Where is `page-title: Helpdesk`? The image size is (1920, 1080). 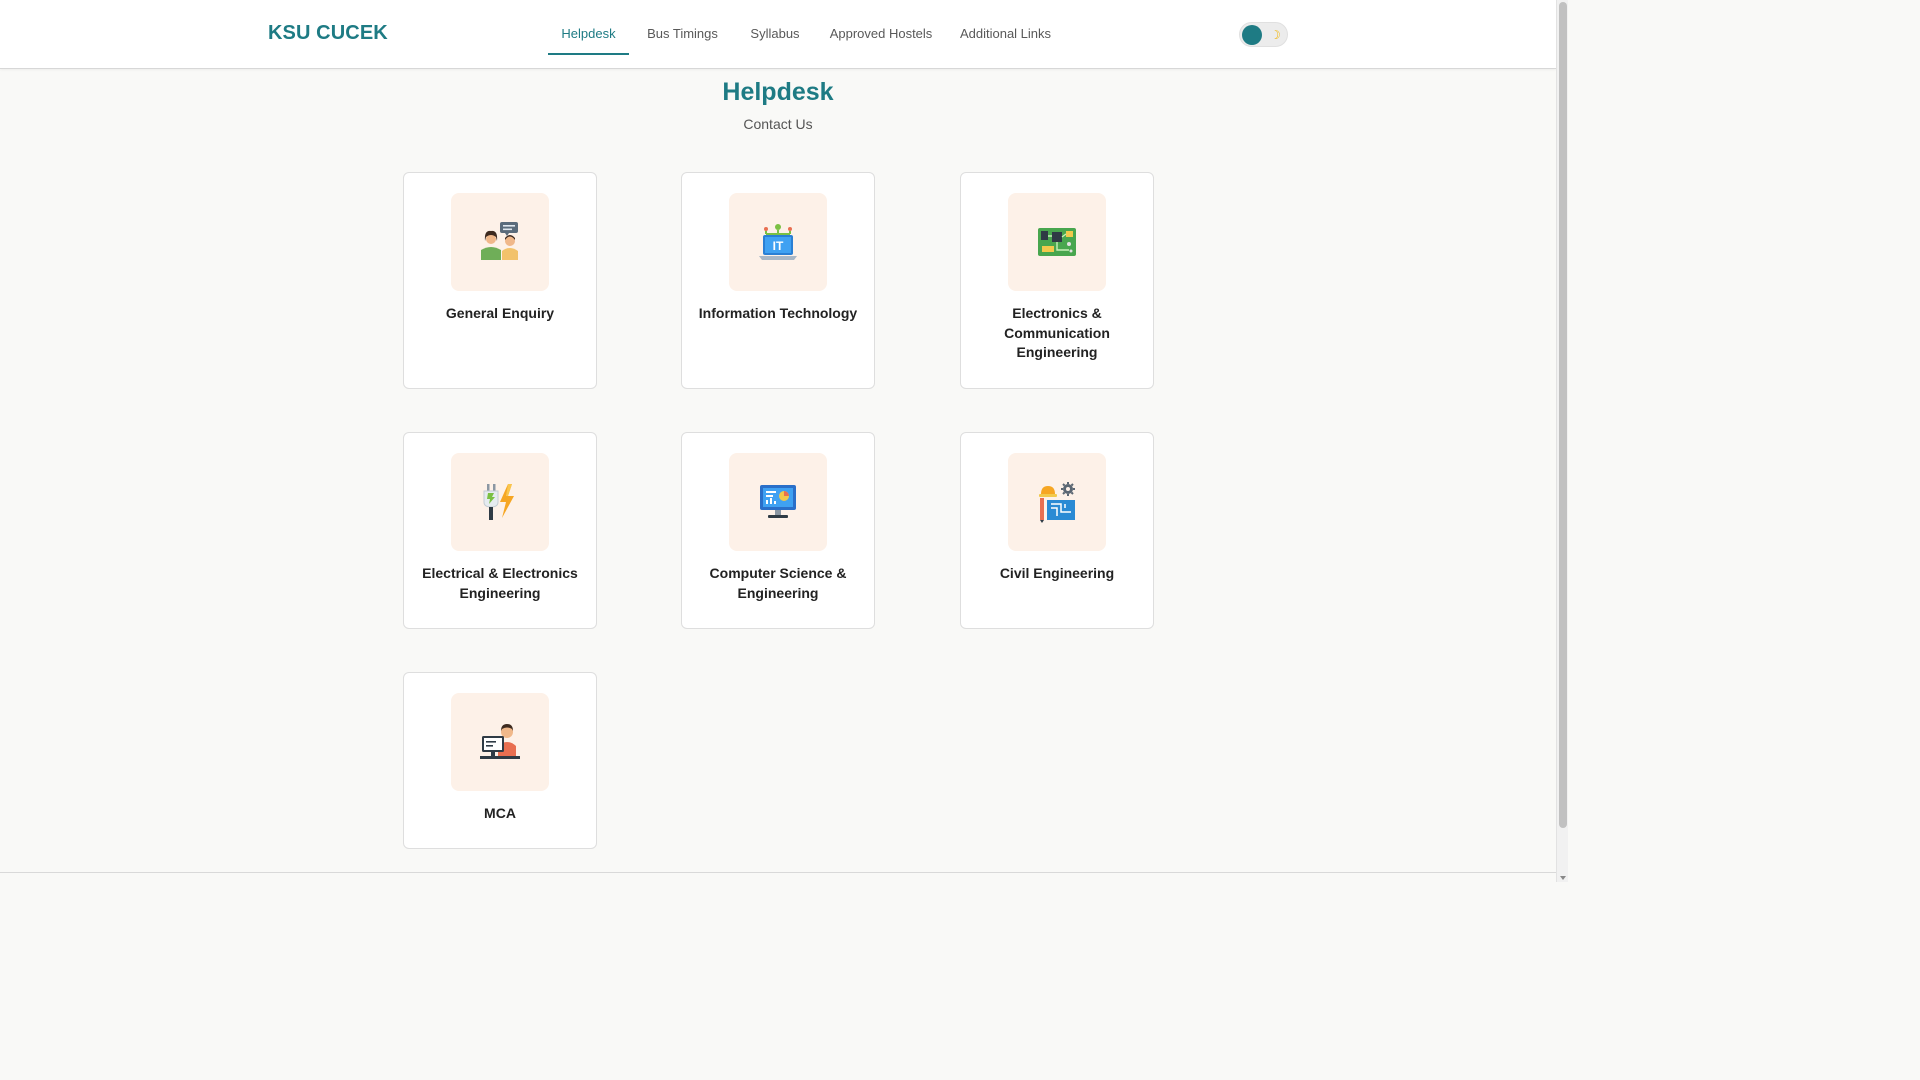
page-title: Helpdesk is located at coordinates (778, 92).